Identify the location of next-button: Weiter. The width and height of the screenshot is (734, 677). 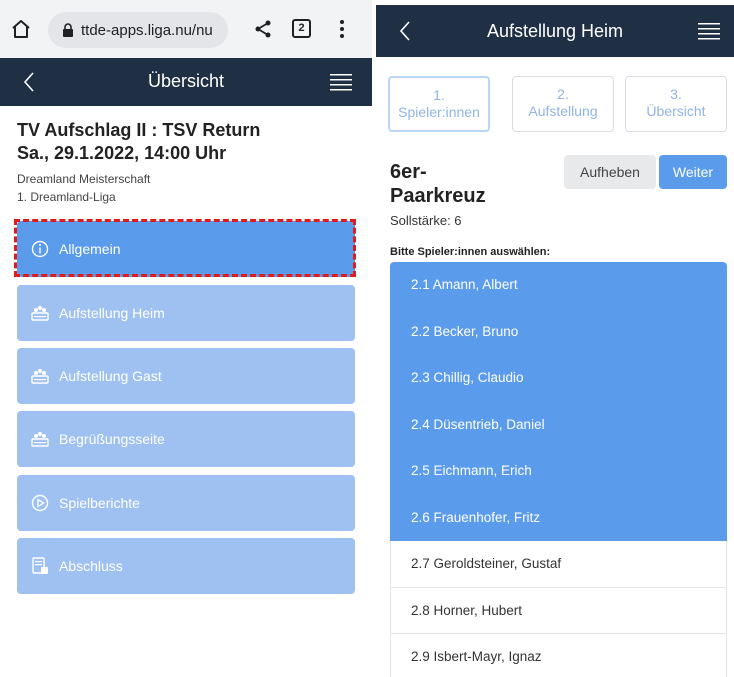
(693, 172).